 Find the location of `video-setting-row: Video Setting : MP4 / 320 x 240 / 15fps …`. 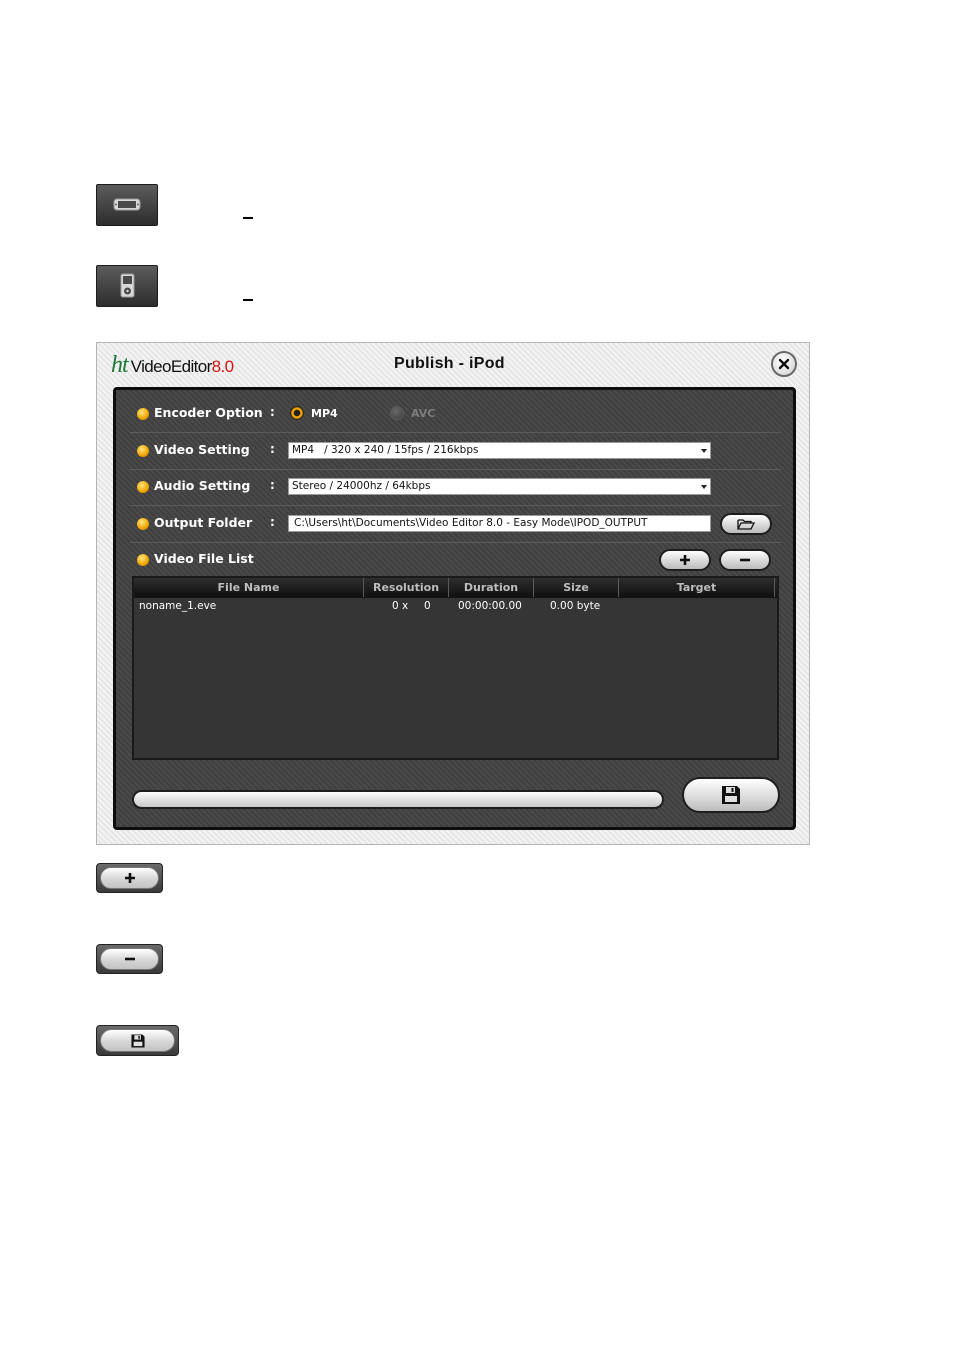

video-setting-row: Video Setting : MP4 / 320 x 240 / 15fps … is located at coordinates (455, 451).